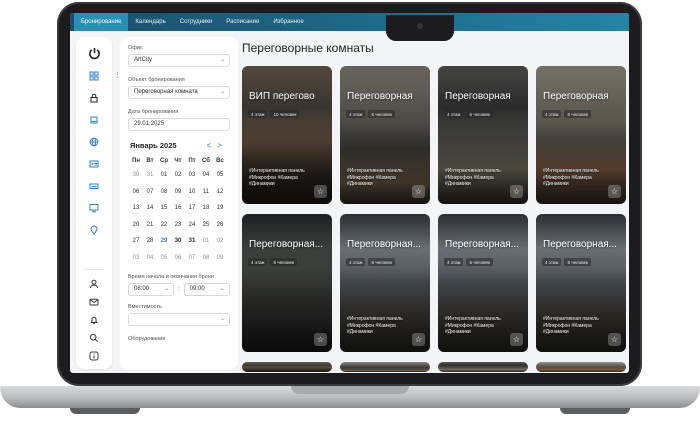 This screenshot has width=700, height=424. I want to click on calendar-day: 21, so click(150, 225).